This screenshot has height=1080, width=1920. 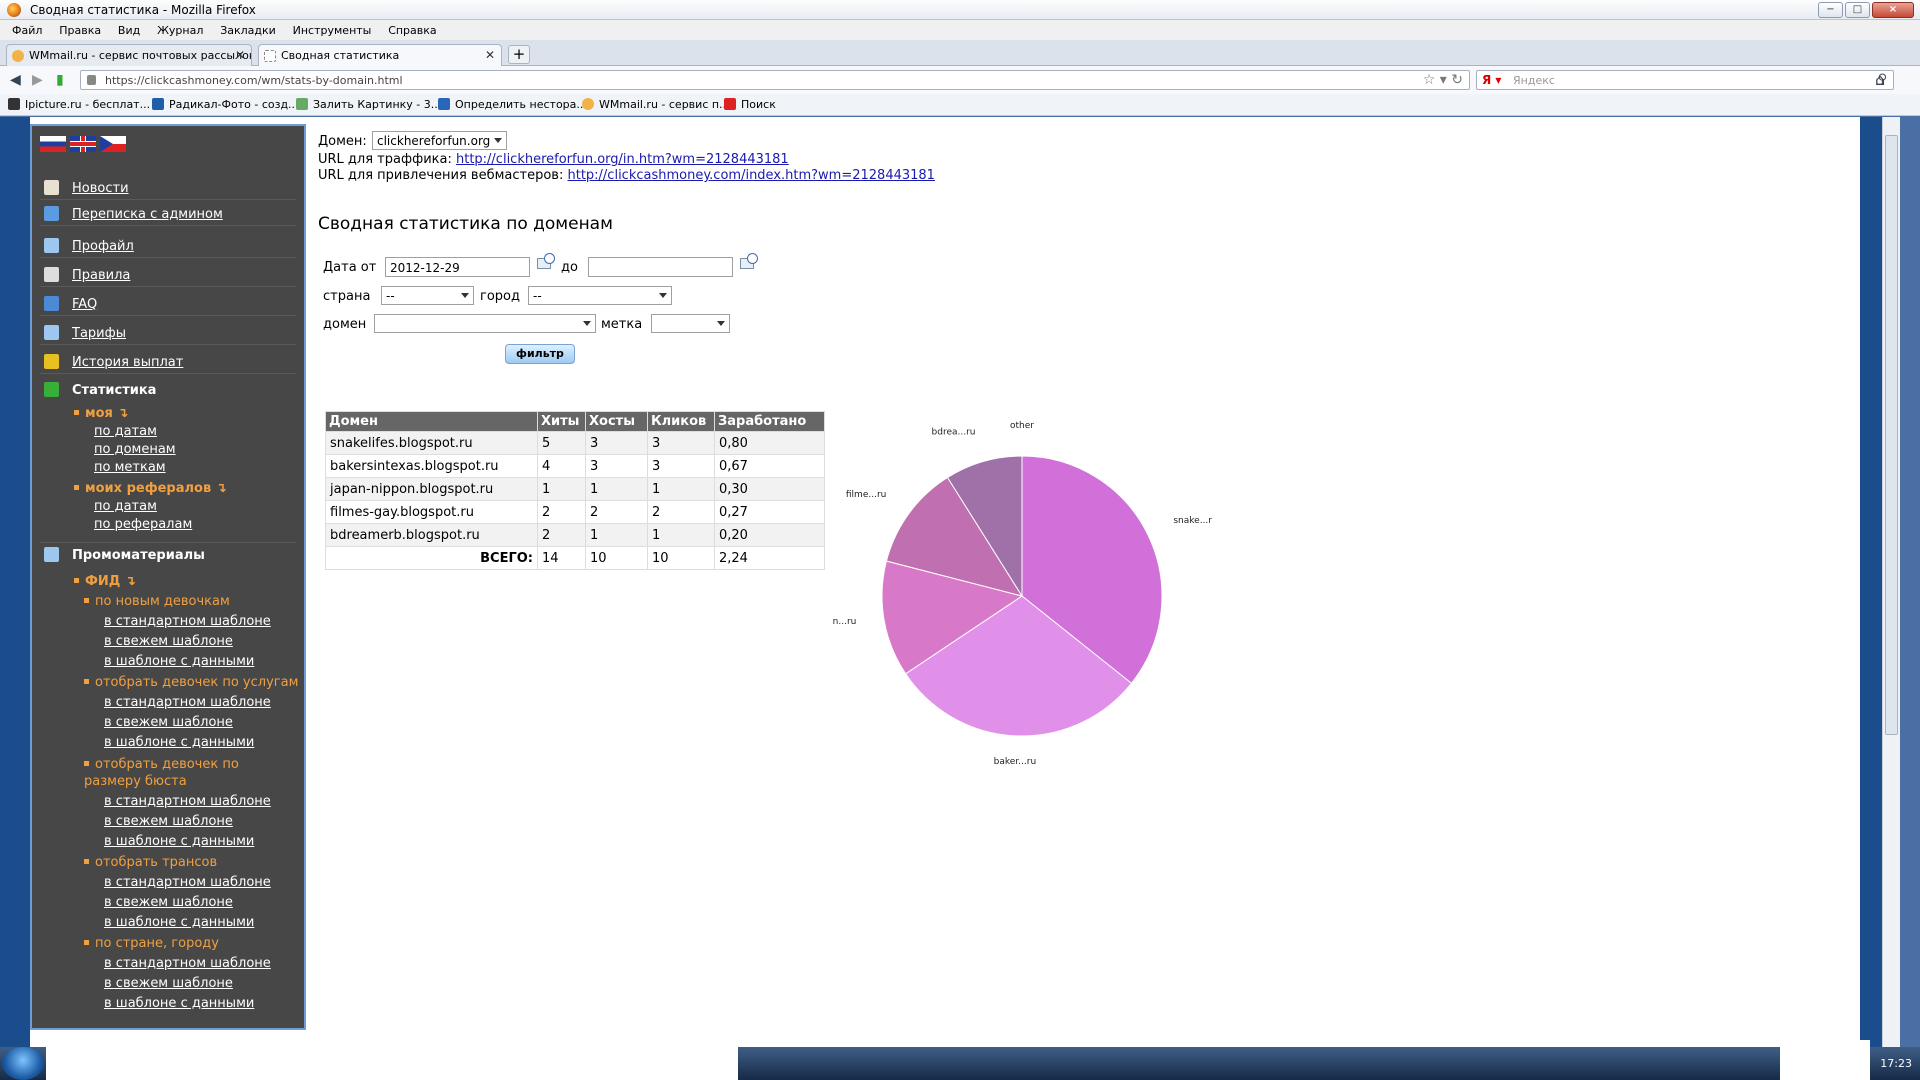 What do you see at coordinates (431, 443) in the screenshot?
I see `table-cell: snakelifes.blogspot.ru` at bounding box center [431, 443].